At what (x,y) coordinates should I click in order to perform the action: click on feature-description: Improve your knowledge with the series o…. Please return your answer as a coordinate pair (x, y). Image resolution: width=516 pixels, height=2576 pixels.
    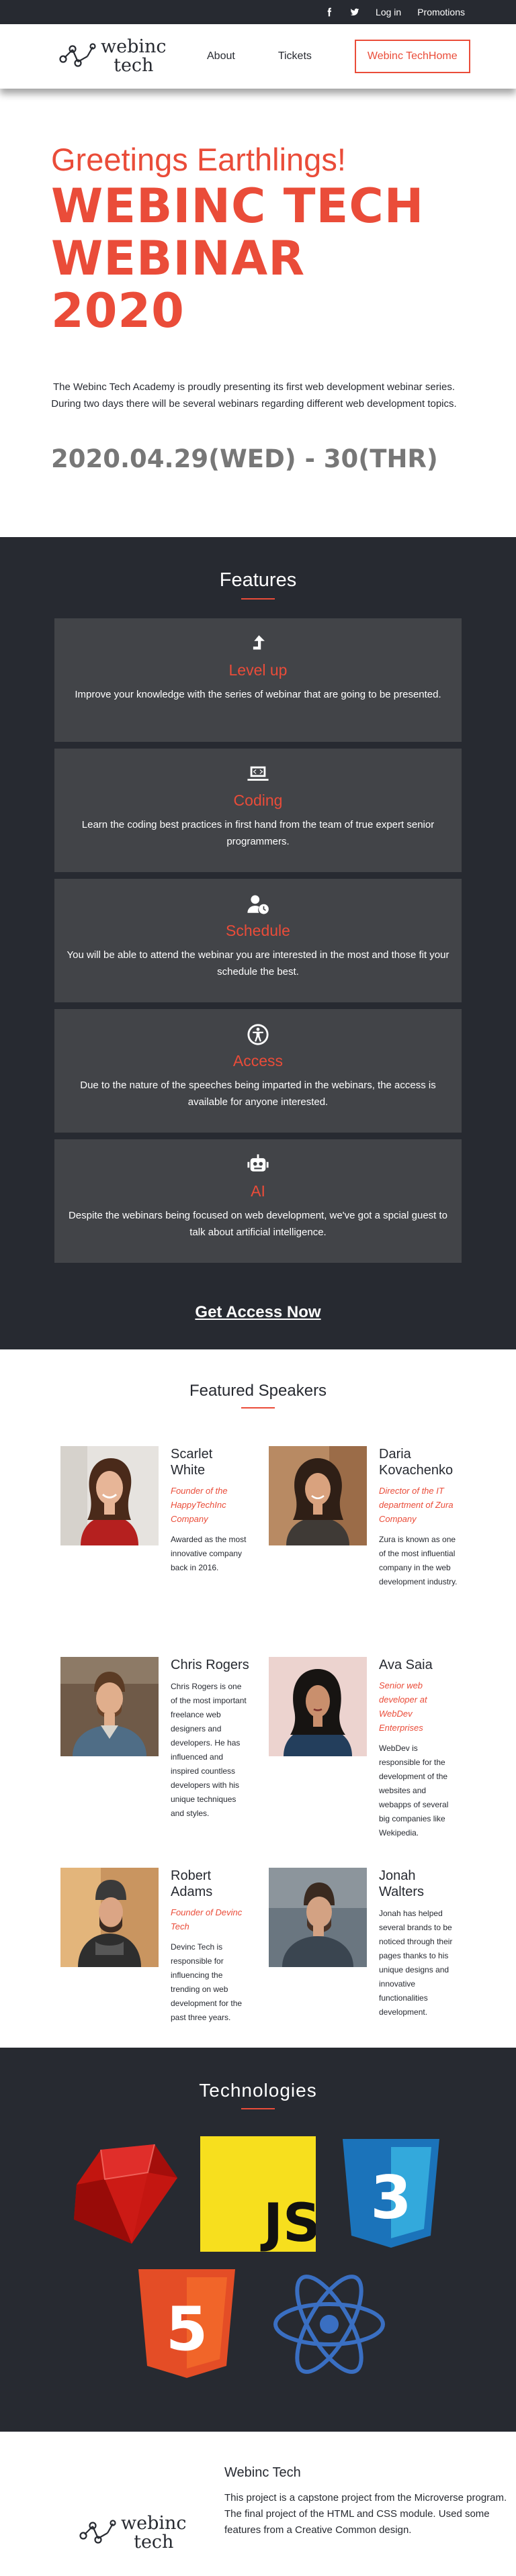
    Looking at the image, I should click on (258, 694).